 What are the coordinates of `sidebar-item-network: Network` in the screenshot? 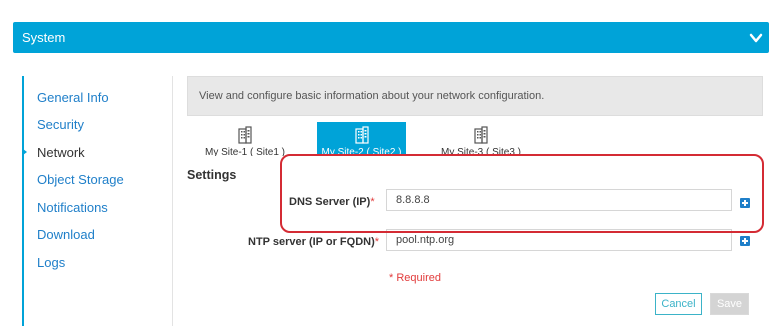 It's located at (54, 152).